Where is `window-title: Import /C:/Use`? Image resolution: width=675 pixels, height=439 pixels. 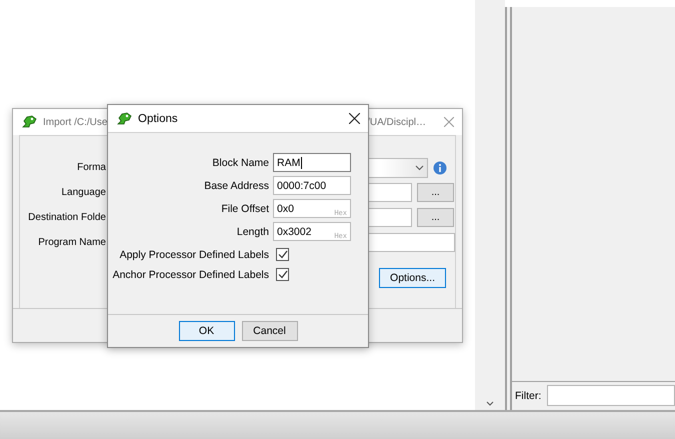
window-title: Import /C:/Use is located at coordinates (75, 122).